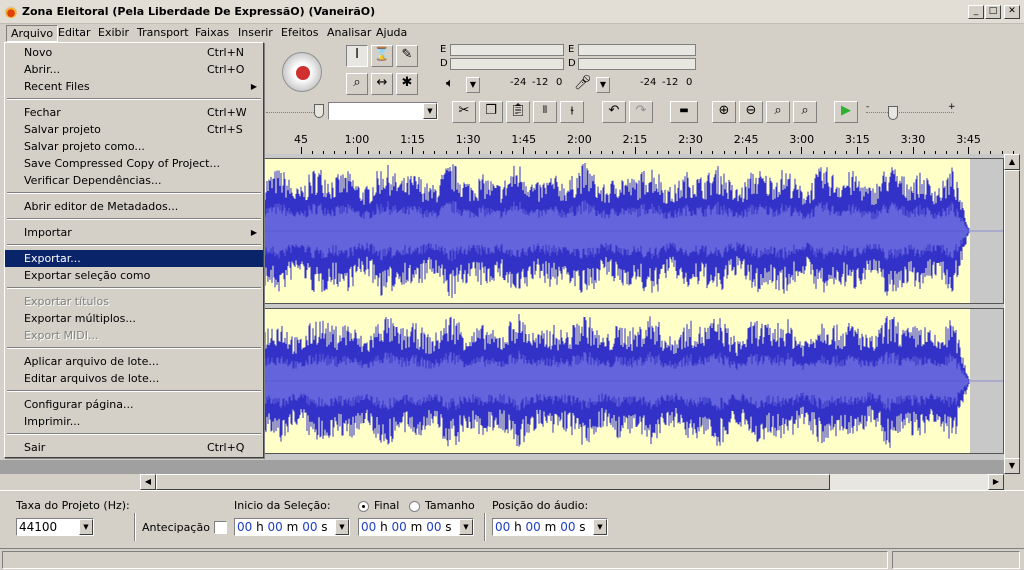 This screenshot has height=570, width=1024. What do you see at coordinates (910, 113) in the screenshot?
I see `speed-slider-track` at bounding box center [910, 113].